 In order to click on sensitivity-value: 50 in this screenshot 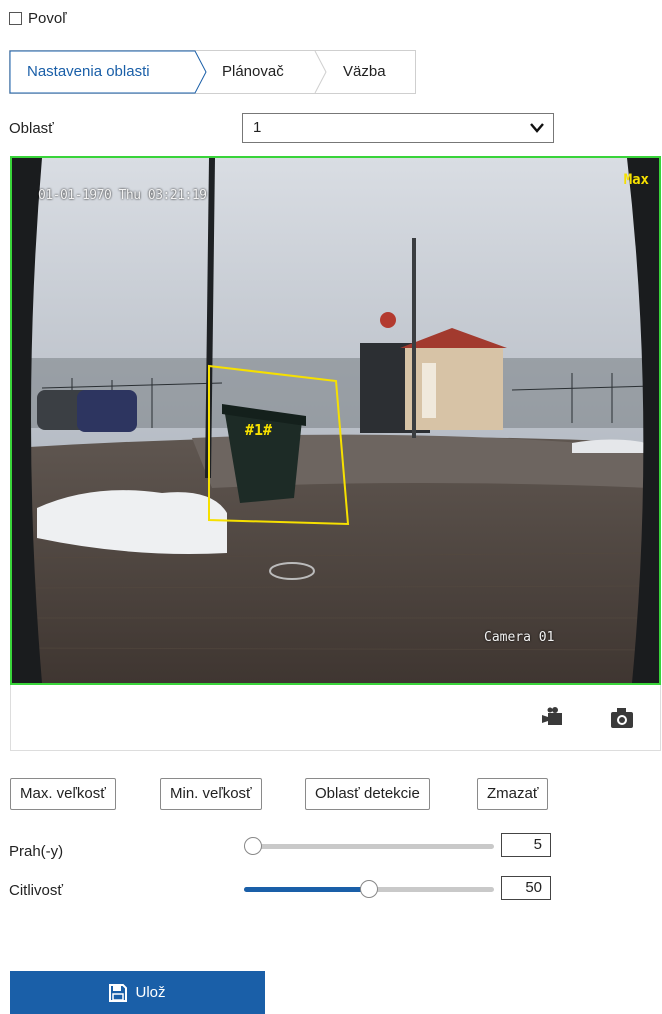, I will do `click(526, 888)`.